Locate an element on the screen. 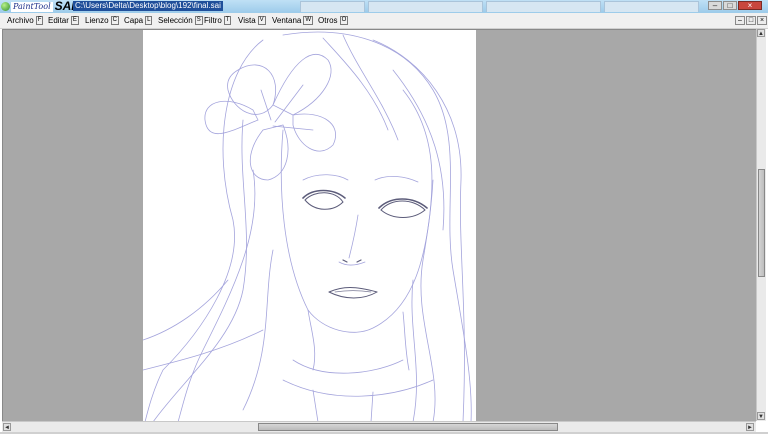 The width and height of the screenshot is (768, 434). menu-shortcut: O is located at coordinates (344, 21).